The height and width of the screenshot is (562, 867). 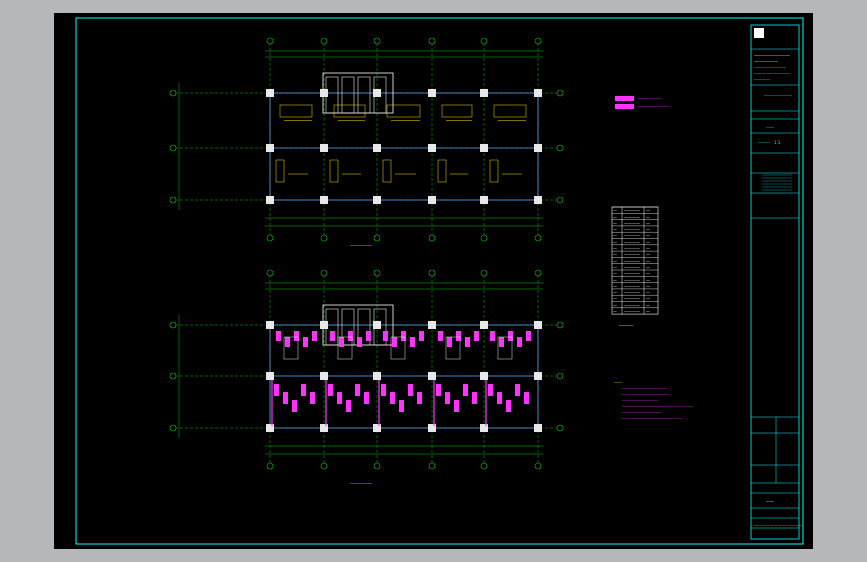 I want to click on schedule-cell-6-0: —, so click(x=615, y=248).